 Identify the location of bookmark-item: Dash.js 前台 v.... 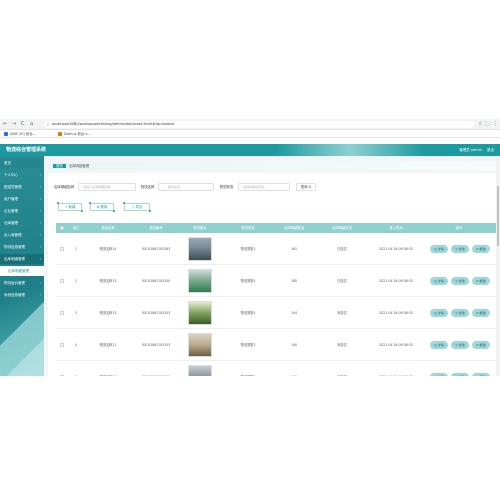
(74, 134).